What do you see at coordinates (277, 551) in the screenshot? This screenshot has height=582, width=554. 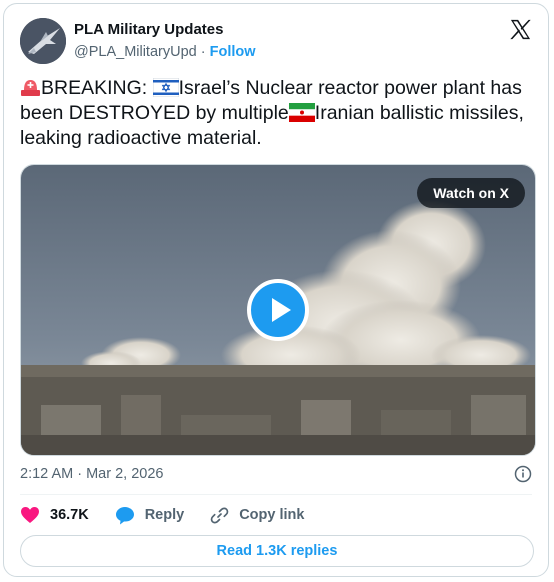 I see `read-replies-button: Read 1.3K replies` at bounding box center [277, 551].